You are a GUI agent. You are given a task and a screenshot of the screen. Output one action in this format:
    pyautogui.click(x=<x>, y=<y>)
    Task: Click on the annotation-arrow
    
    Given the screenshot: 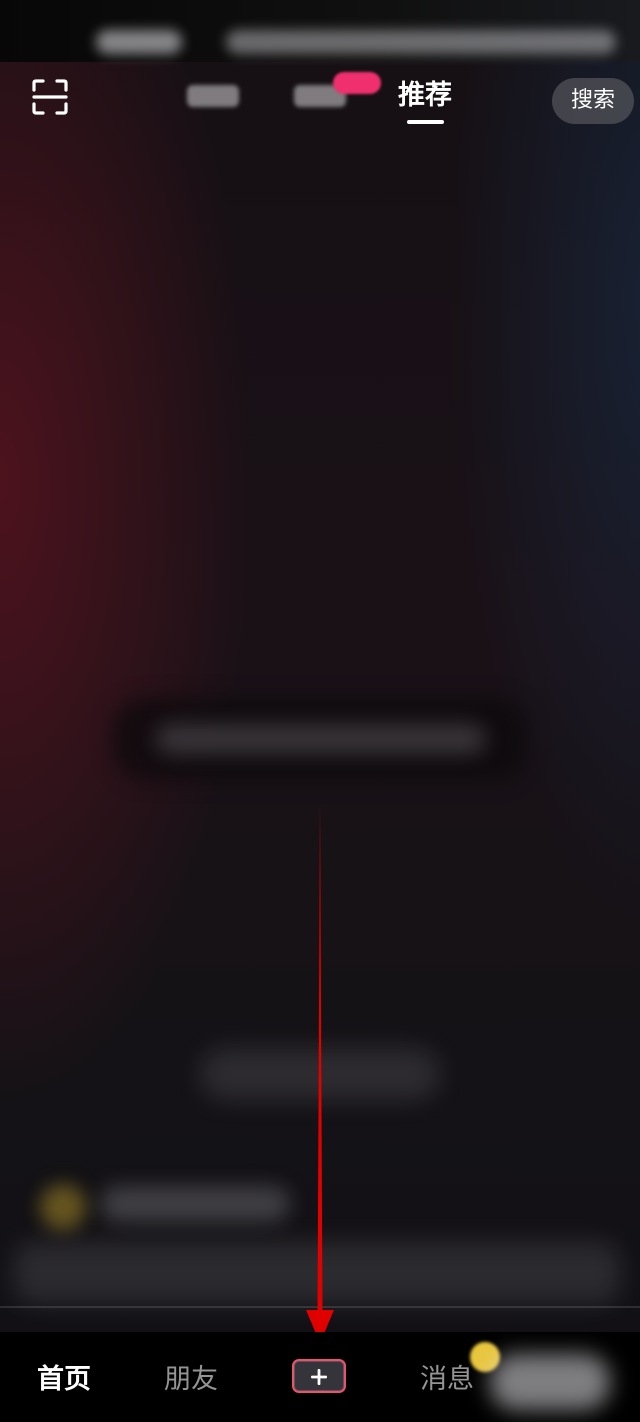 What is the action you would take?
    pyautogui.click(x=320, y=1071)
    